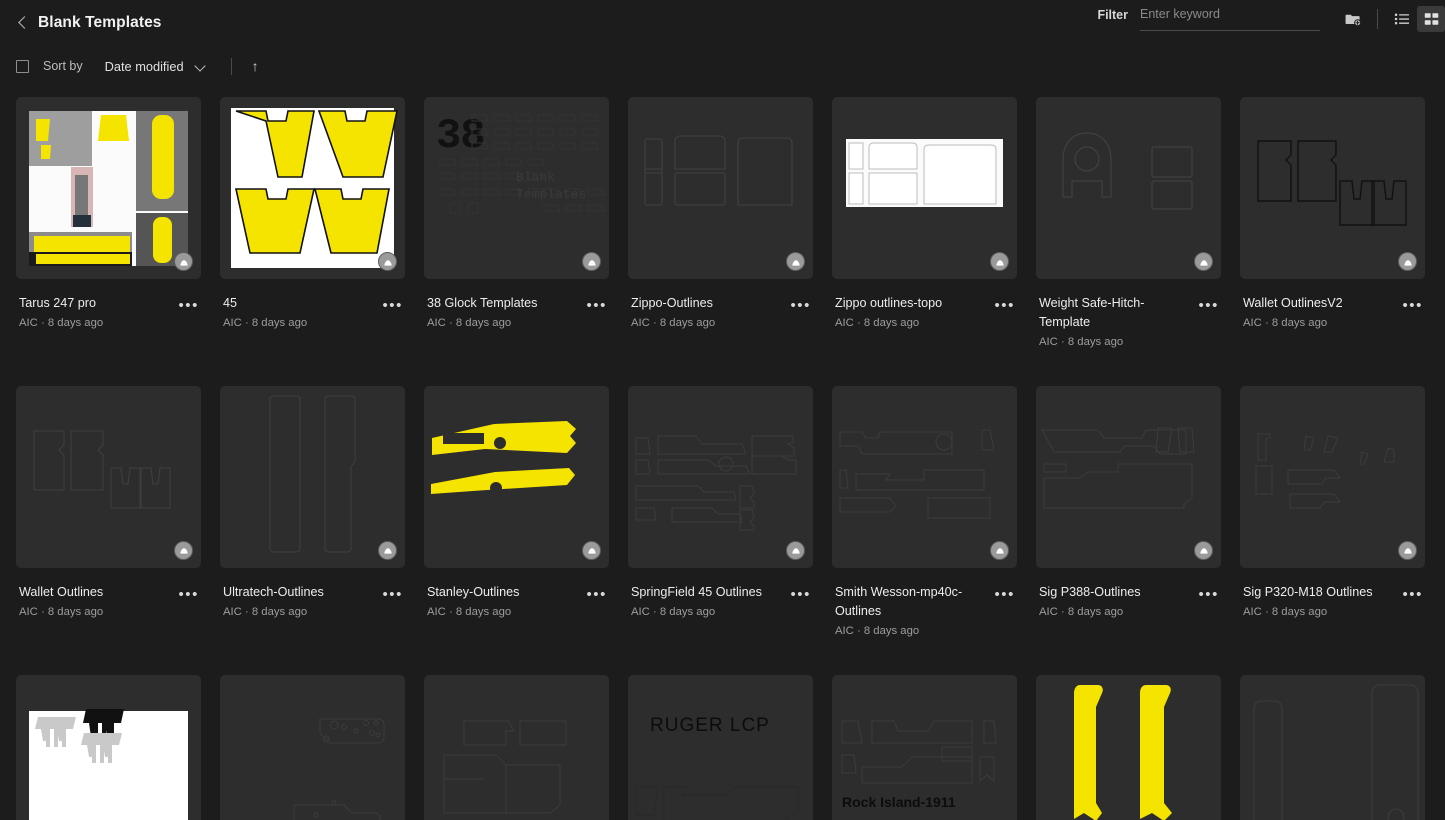 The width and height of the screenshot is (1445, 820). I want to click on asset-card: Rock Island-1911, so click(924, 747).